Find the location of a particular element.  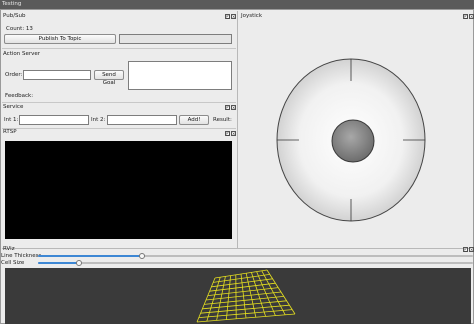

joystick-title: Joystick is located at coordinates (252, 16).